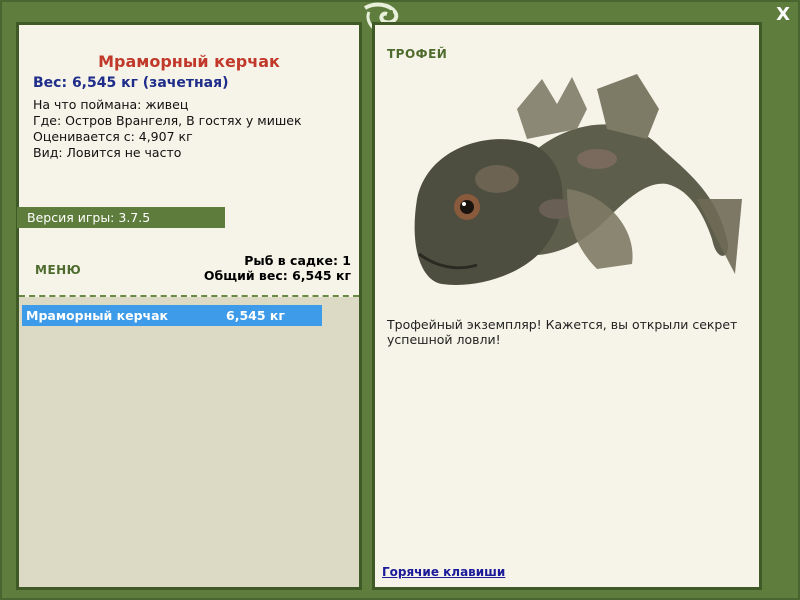 This screenshot has width=800, height=600. Describe the element at coordinates (297, 260) in the screenshot. I see `keepnet-count: Рыб в садке: 1` at that location.